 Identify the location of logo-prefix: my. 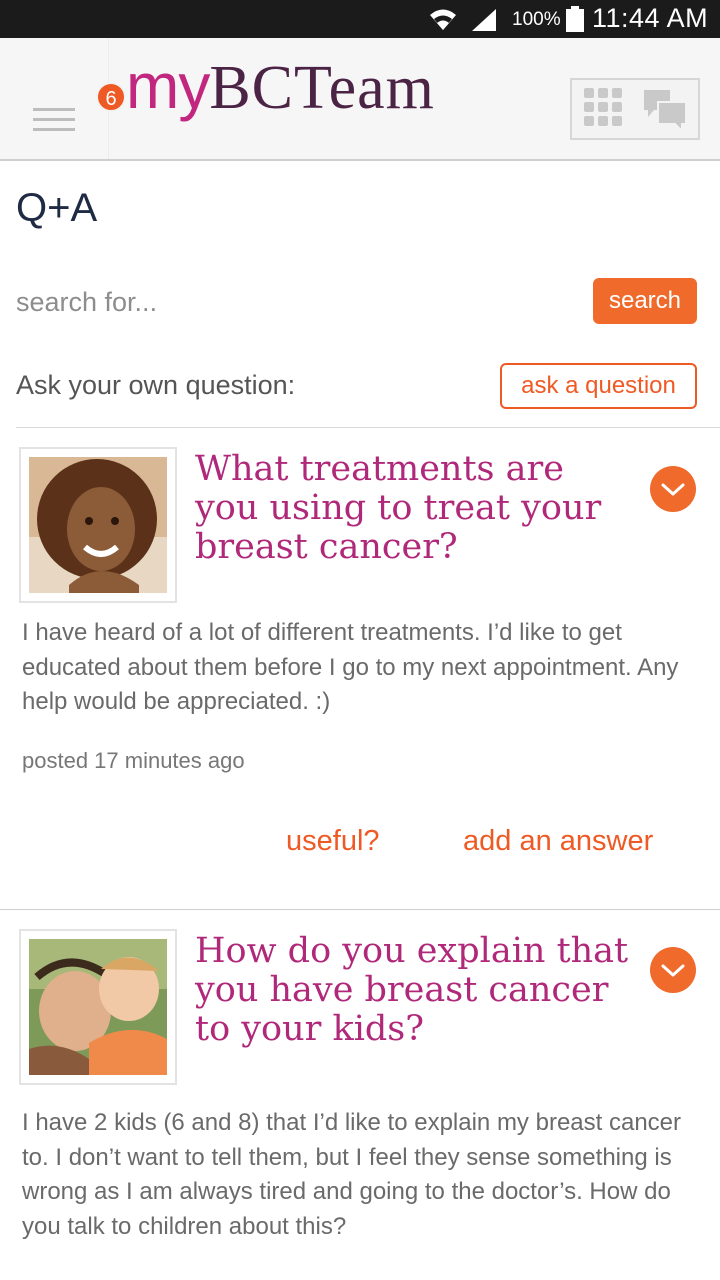
(168, 86).